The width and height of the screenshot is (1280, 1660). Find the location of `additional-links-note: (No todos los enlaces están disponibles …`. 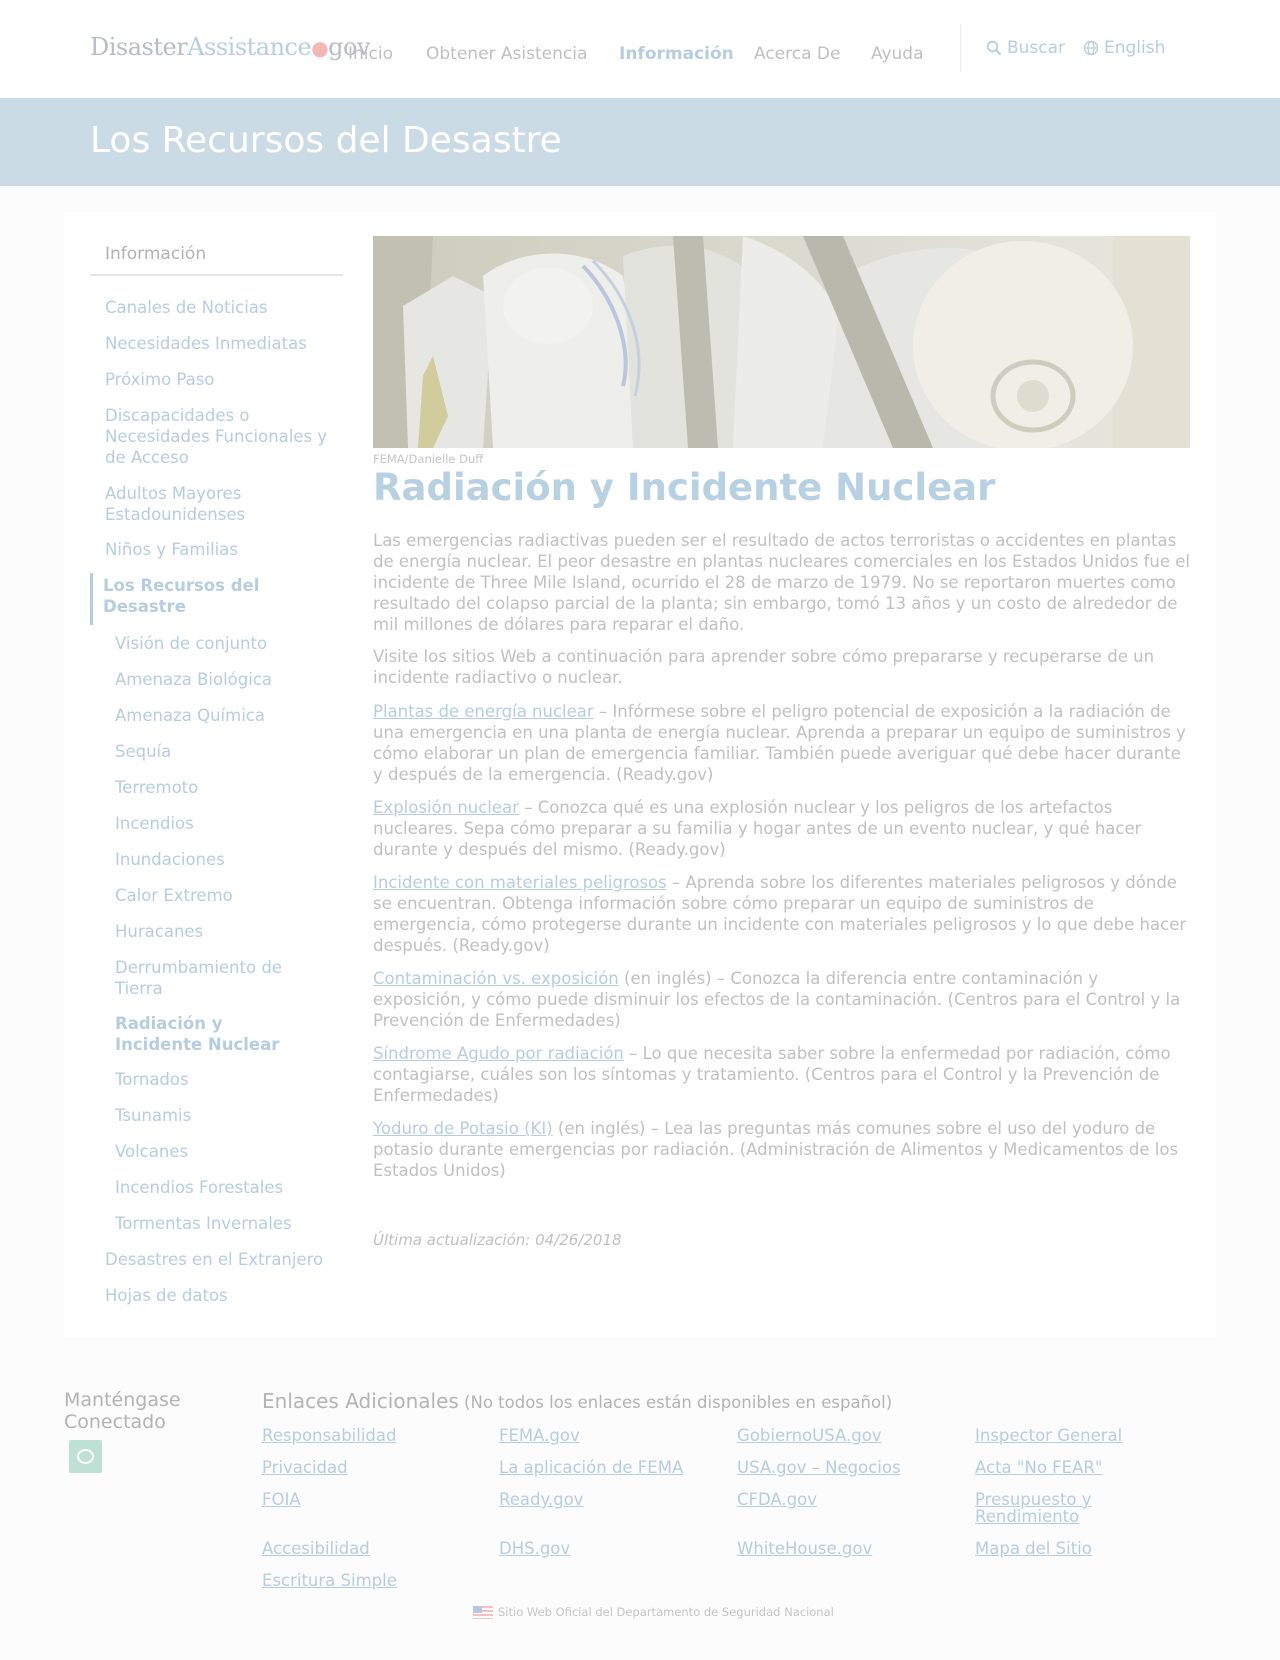

additional-links-note: (No todos los enlaces están disponibles … is located at coordinates (675, 1402).